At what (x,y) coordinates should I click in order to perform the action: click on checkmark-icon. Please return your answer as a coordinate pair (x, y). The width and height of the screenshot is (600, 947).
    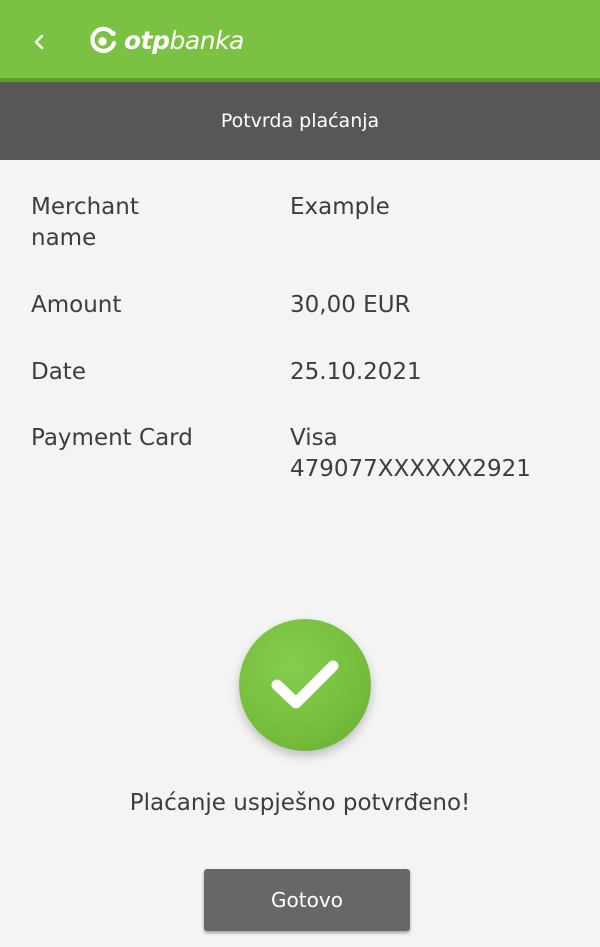
    Looking at the image, I should click on (305, 684).